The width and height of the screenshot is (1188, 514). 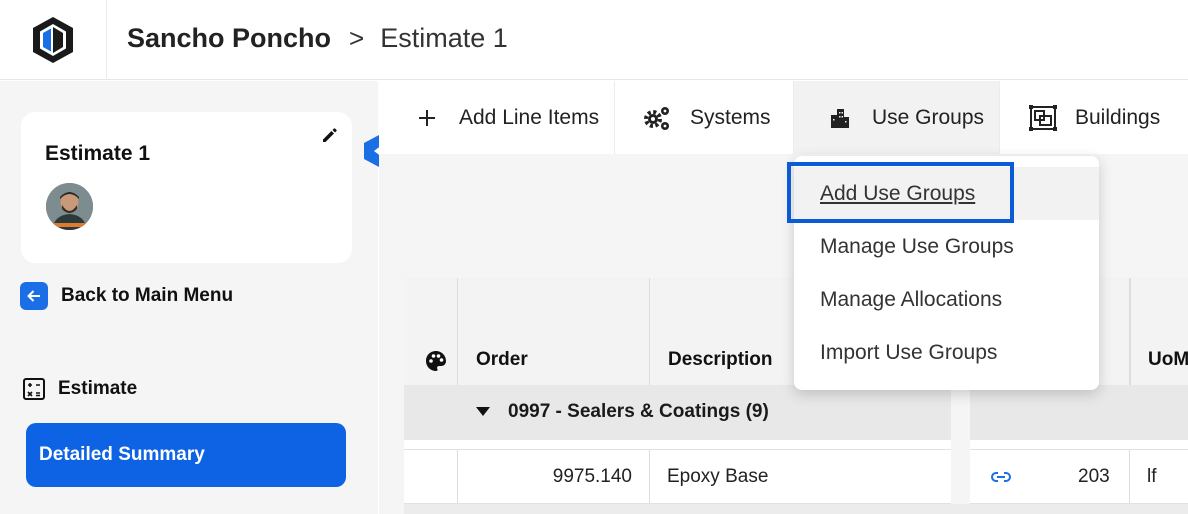 What do you see at coordinates (1043, 118) in the screenshot?
I see `floorplan-icon` at bounding box center [1043, 118].